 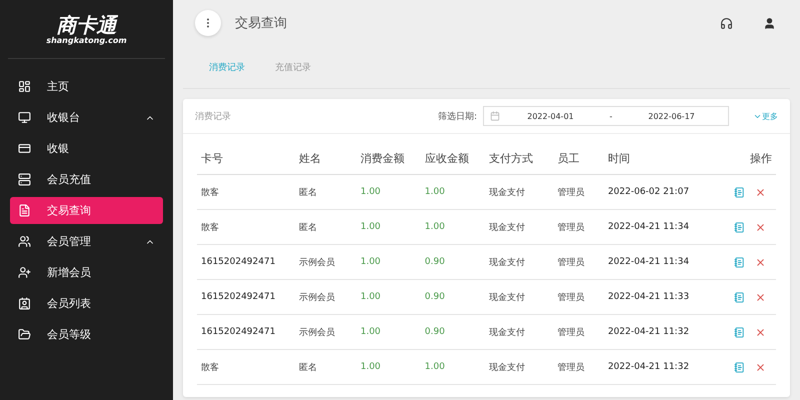 What do you see at coordinates (86, 117) in the screenshot?
I see `sidebar-item: 收银台` at bounding box center [86, 117].